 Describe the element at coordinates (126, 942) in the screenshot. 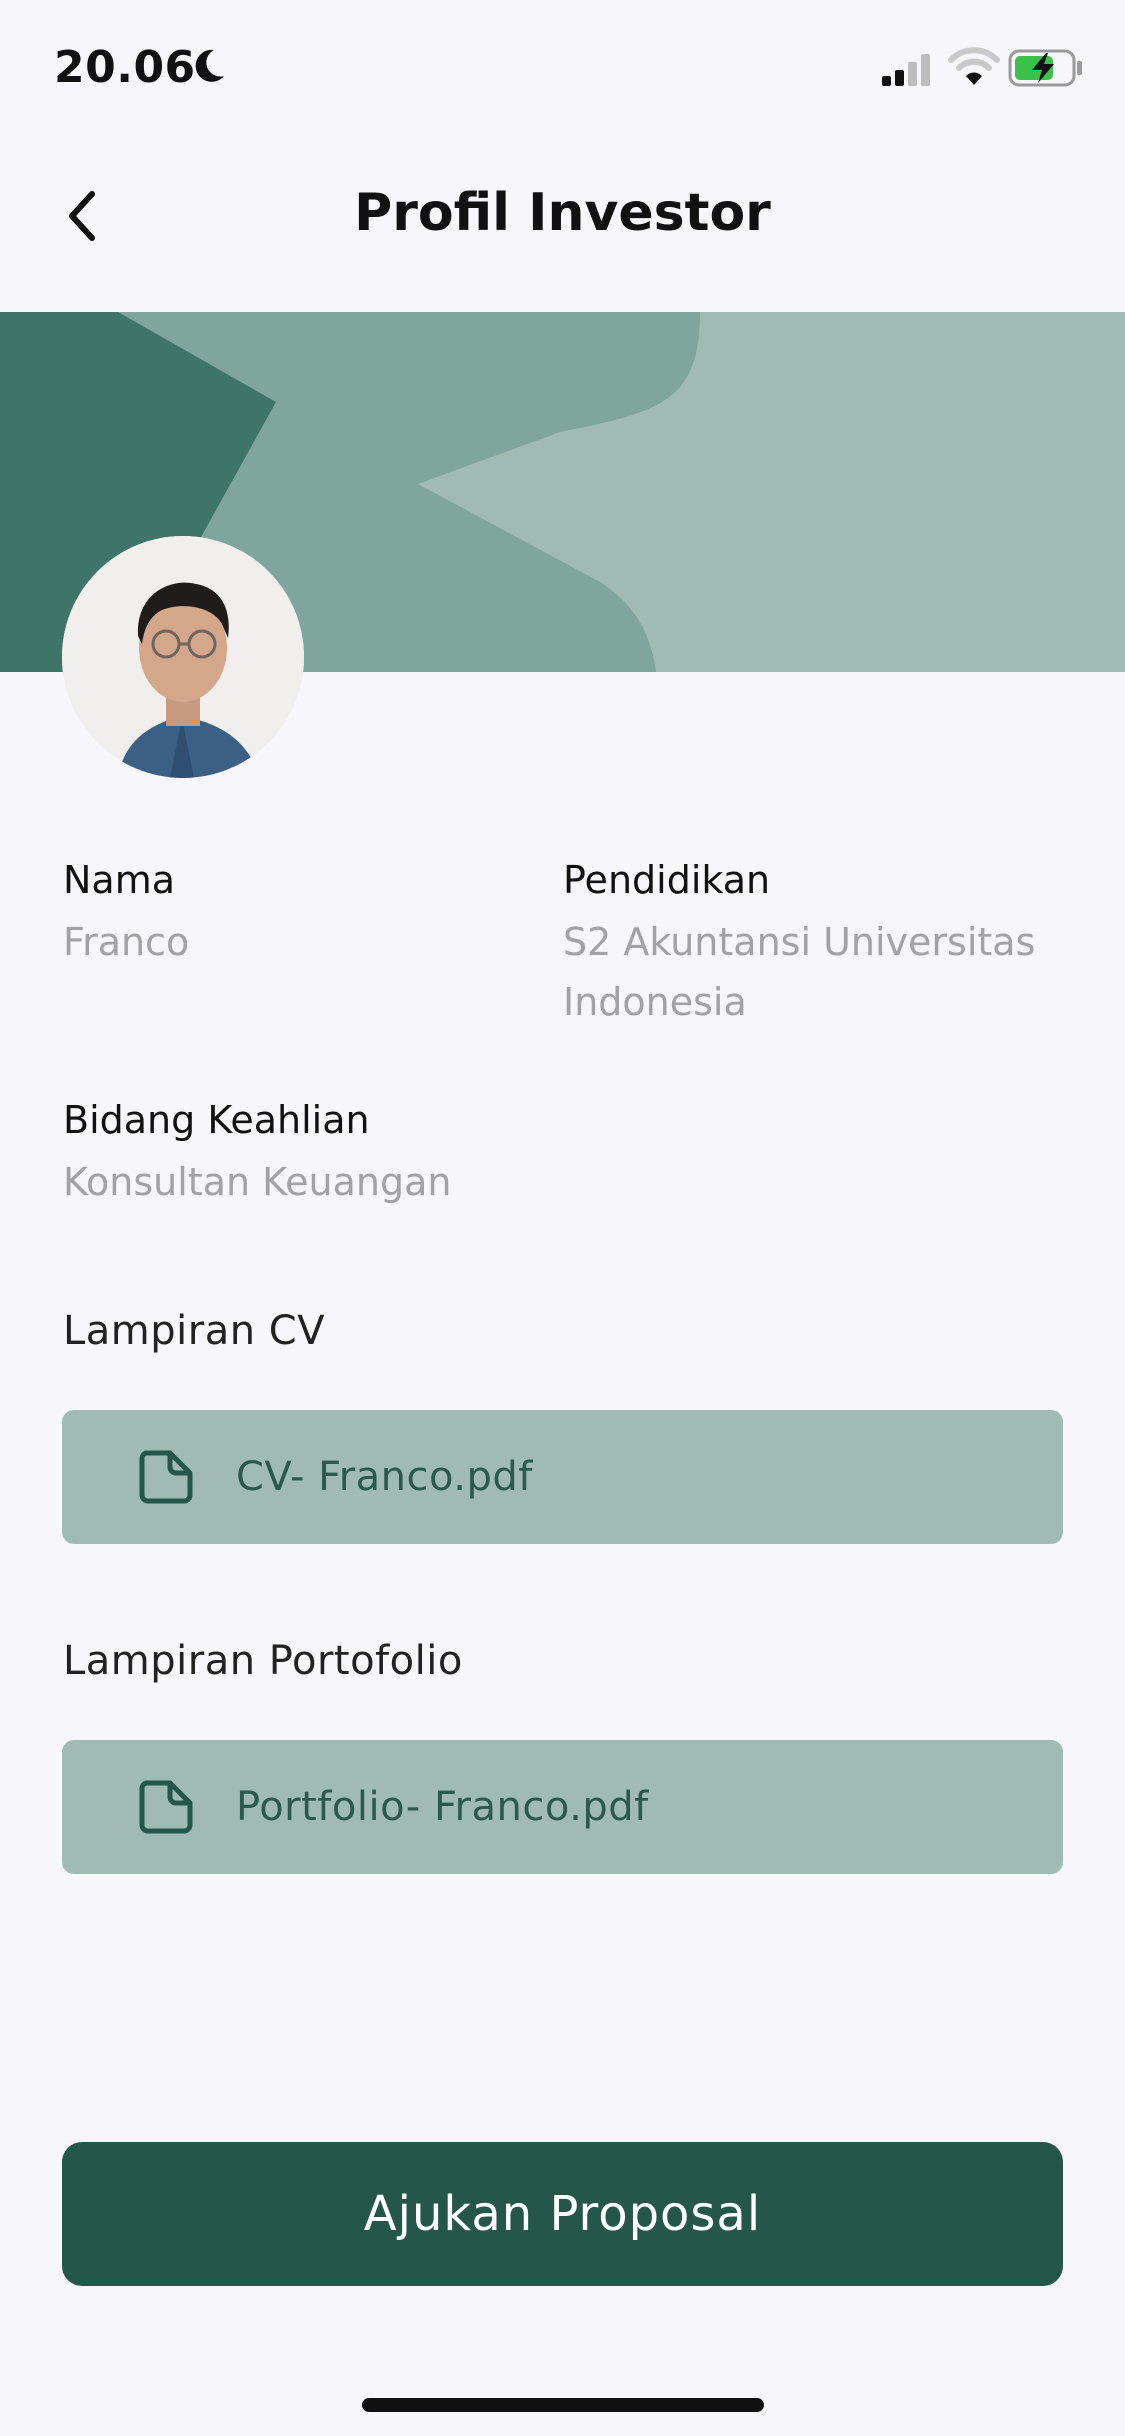

I see `name-value: Franco` at that location.